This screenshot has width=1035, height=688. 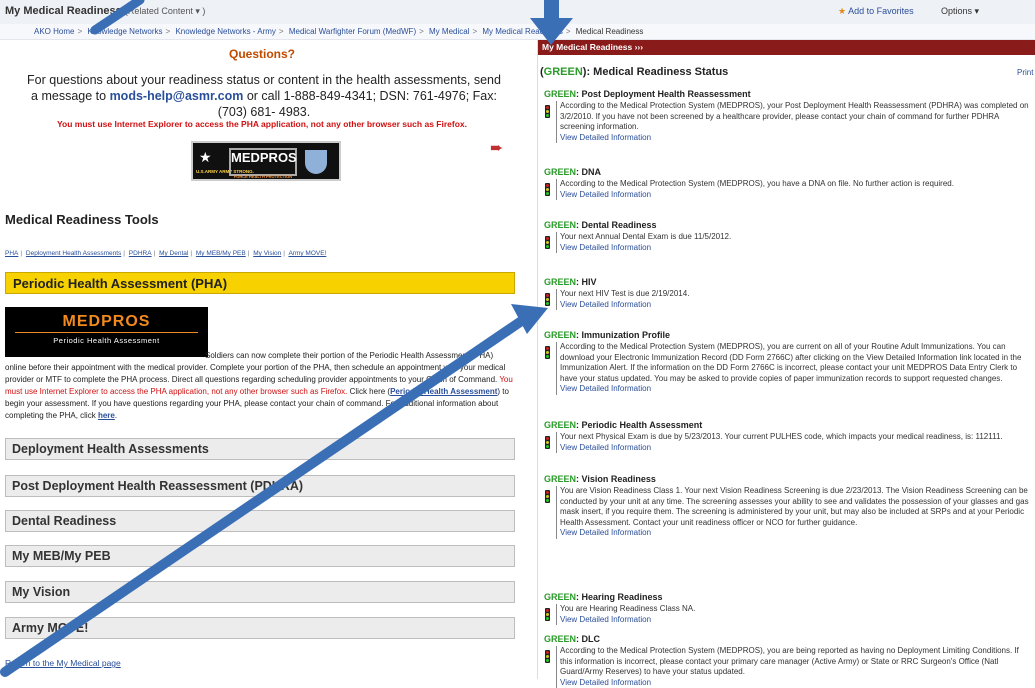 I want to click on section-my-vision: My Vision, so click(x=260, y=592).